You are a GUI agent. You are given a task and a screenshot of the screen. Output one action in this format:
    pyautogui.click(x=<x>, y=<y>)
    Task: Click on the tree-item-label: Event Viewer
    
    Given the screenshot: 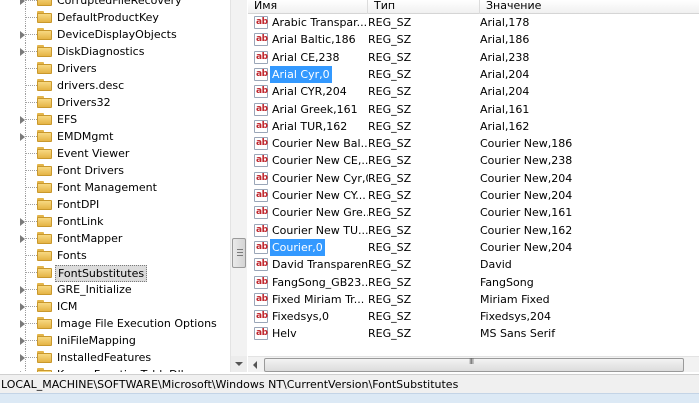 What is the action you would take?
    pyautogui.click(x=93, y=153)
    